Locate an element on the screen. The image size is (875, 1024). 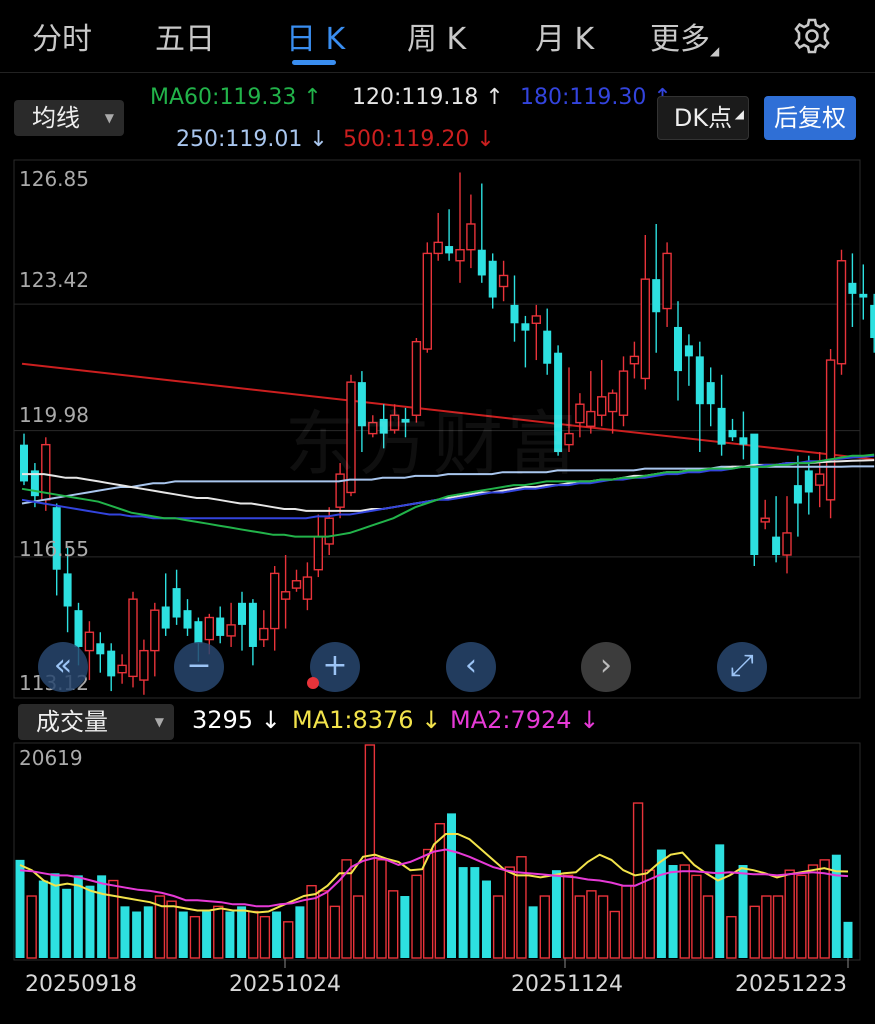
scroll-back-button: « is located at coordinates (63, 667).